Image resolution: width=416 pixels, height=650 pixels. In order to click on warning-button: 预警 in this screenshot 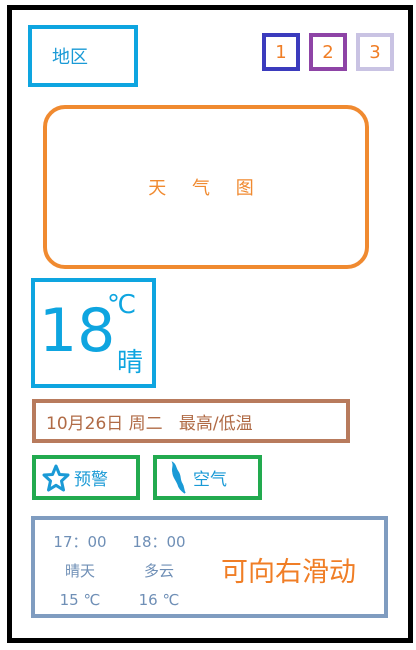, I will do `click(86, 477)`.